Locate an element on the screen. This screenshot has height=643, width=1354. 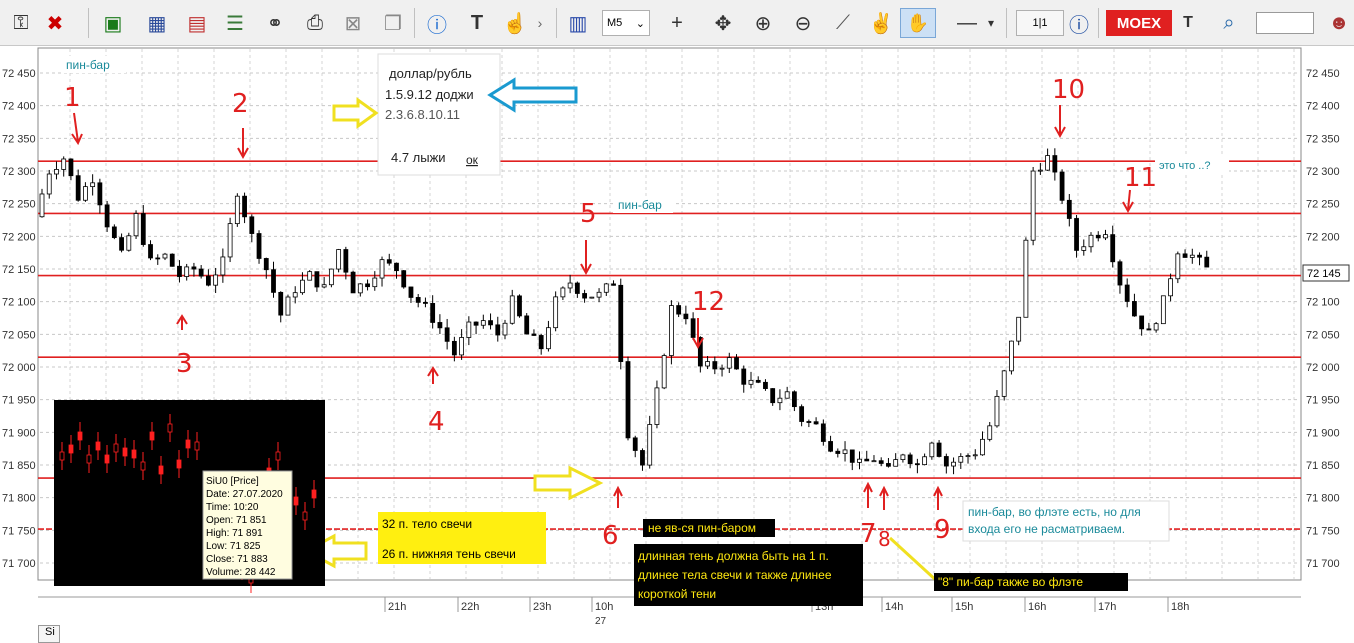
search-input is located at coordinates (1285, 23).